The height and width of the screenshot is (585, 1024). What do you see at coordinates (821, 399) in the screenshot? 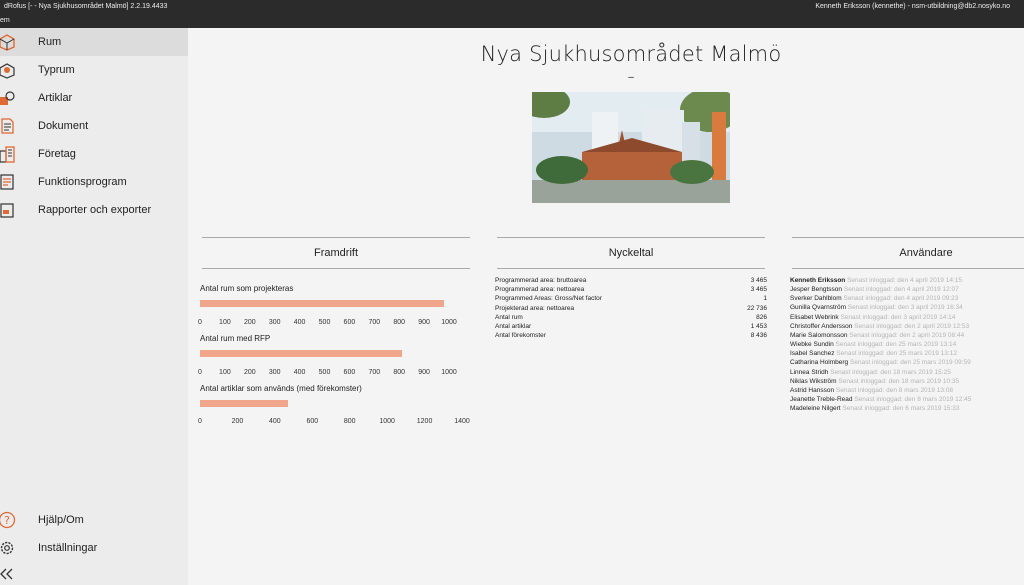
I see `user-name: Jeanette Treble-Read` at bounding box center [821, 399].